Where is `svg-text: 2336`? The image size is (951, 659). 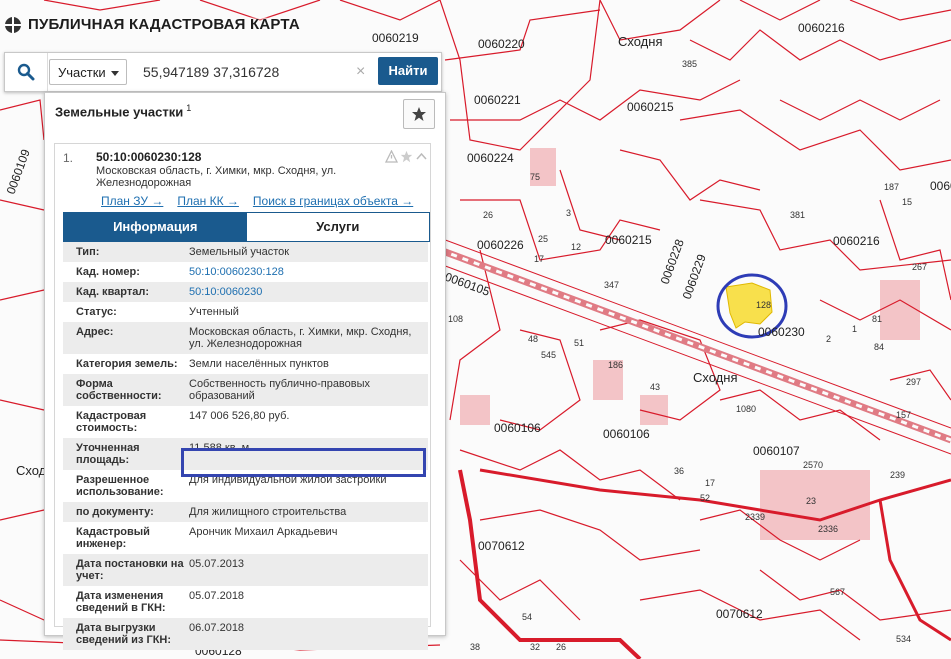 svg-text: 2336 is located at coordinates (828, 529).